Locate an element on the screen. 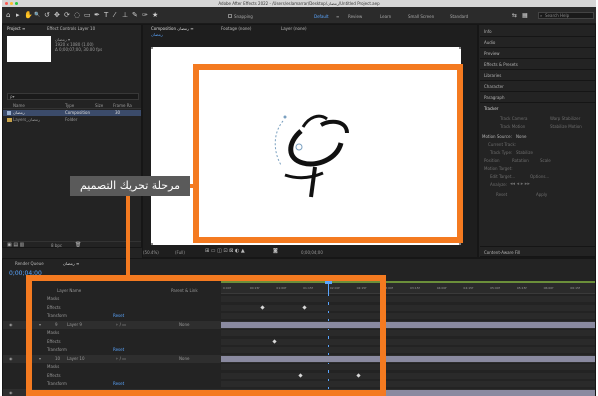 This screenshot has width=598, height=396. type-tool-icon: T is located at coordinates (106, 15).